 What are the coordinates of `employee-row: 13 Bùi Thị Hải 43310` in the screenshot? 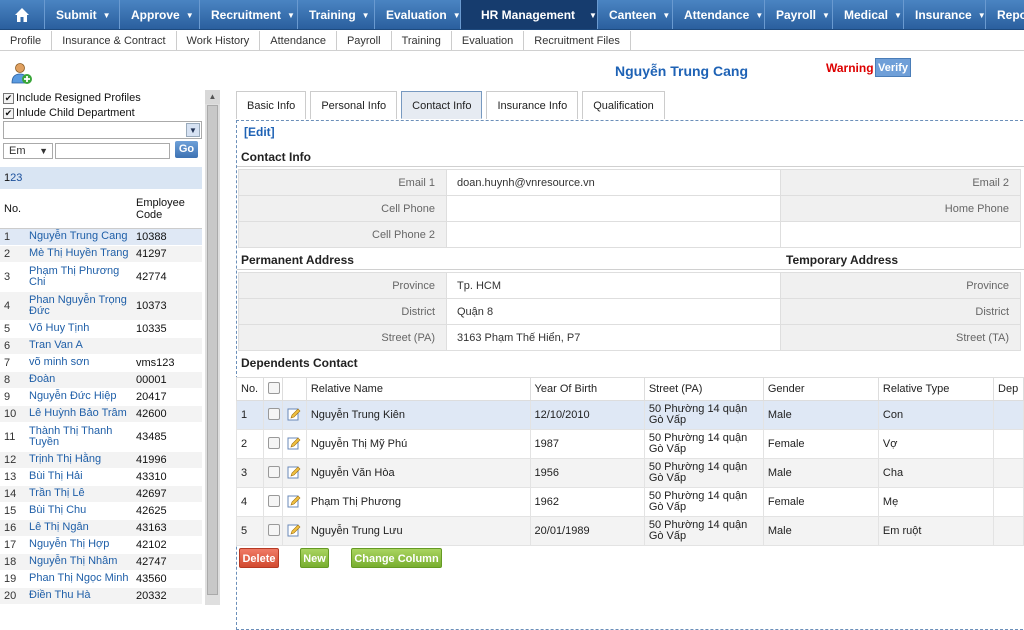 It's located at (101, 477).